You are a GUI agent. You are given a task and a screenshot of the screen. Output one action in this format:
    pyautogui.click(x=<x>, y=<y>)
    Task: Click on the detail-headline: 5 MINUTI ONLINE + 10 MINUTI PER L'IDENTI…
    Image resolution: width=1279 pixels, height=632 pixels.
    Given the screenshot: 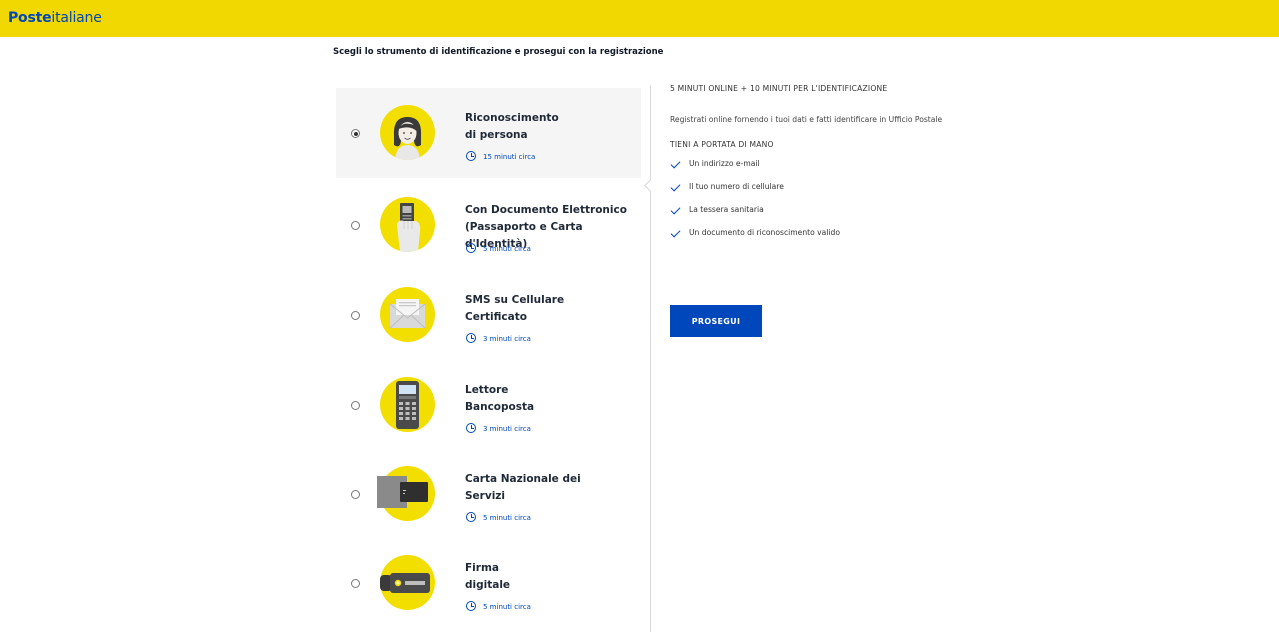 What is the action you would take?
    pyautogui.click(x=779, y=88)
    